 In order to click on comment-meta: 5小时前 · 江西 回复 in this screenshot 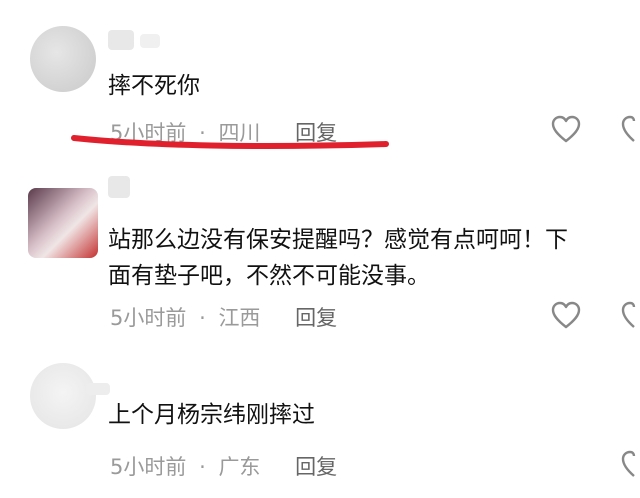, I will do `click(223, 317)`.